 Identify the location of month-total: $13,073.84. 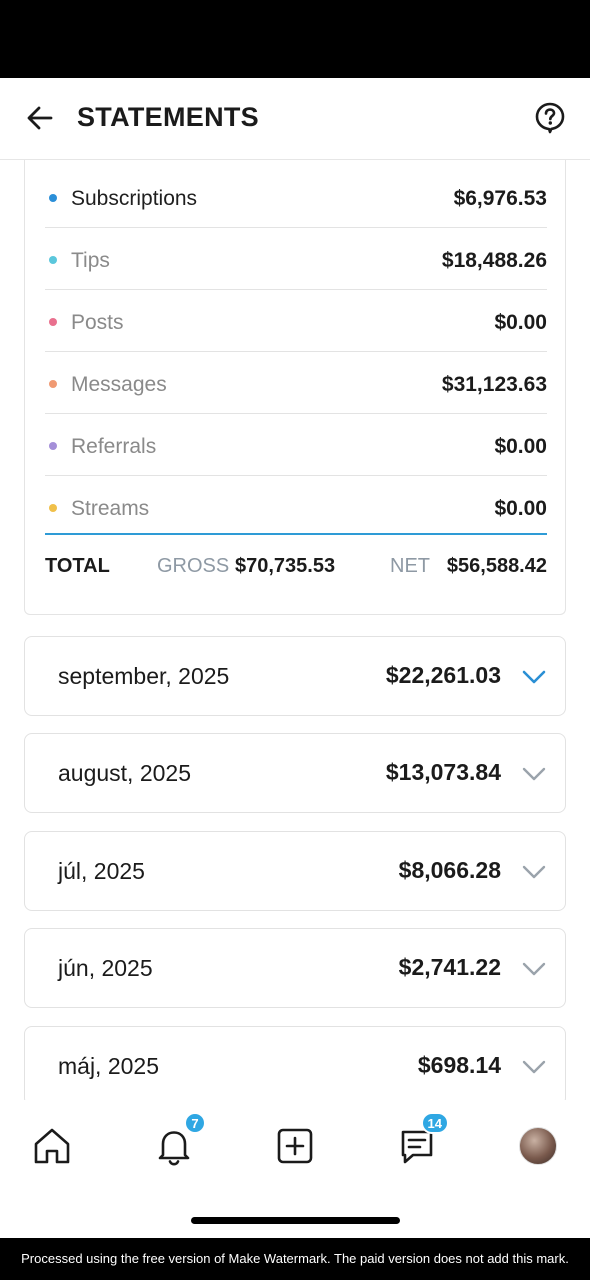
(443, 772).